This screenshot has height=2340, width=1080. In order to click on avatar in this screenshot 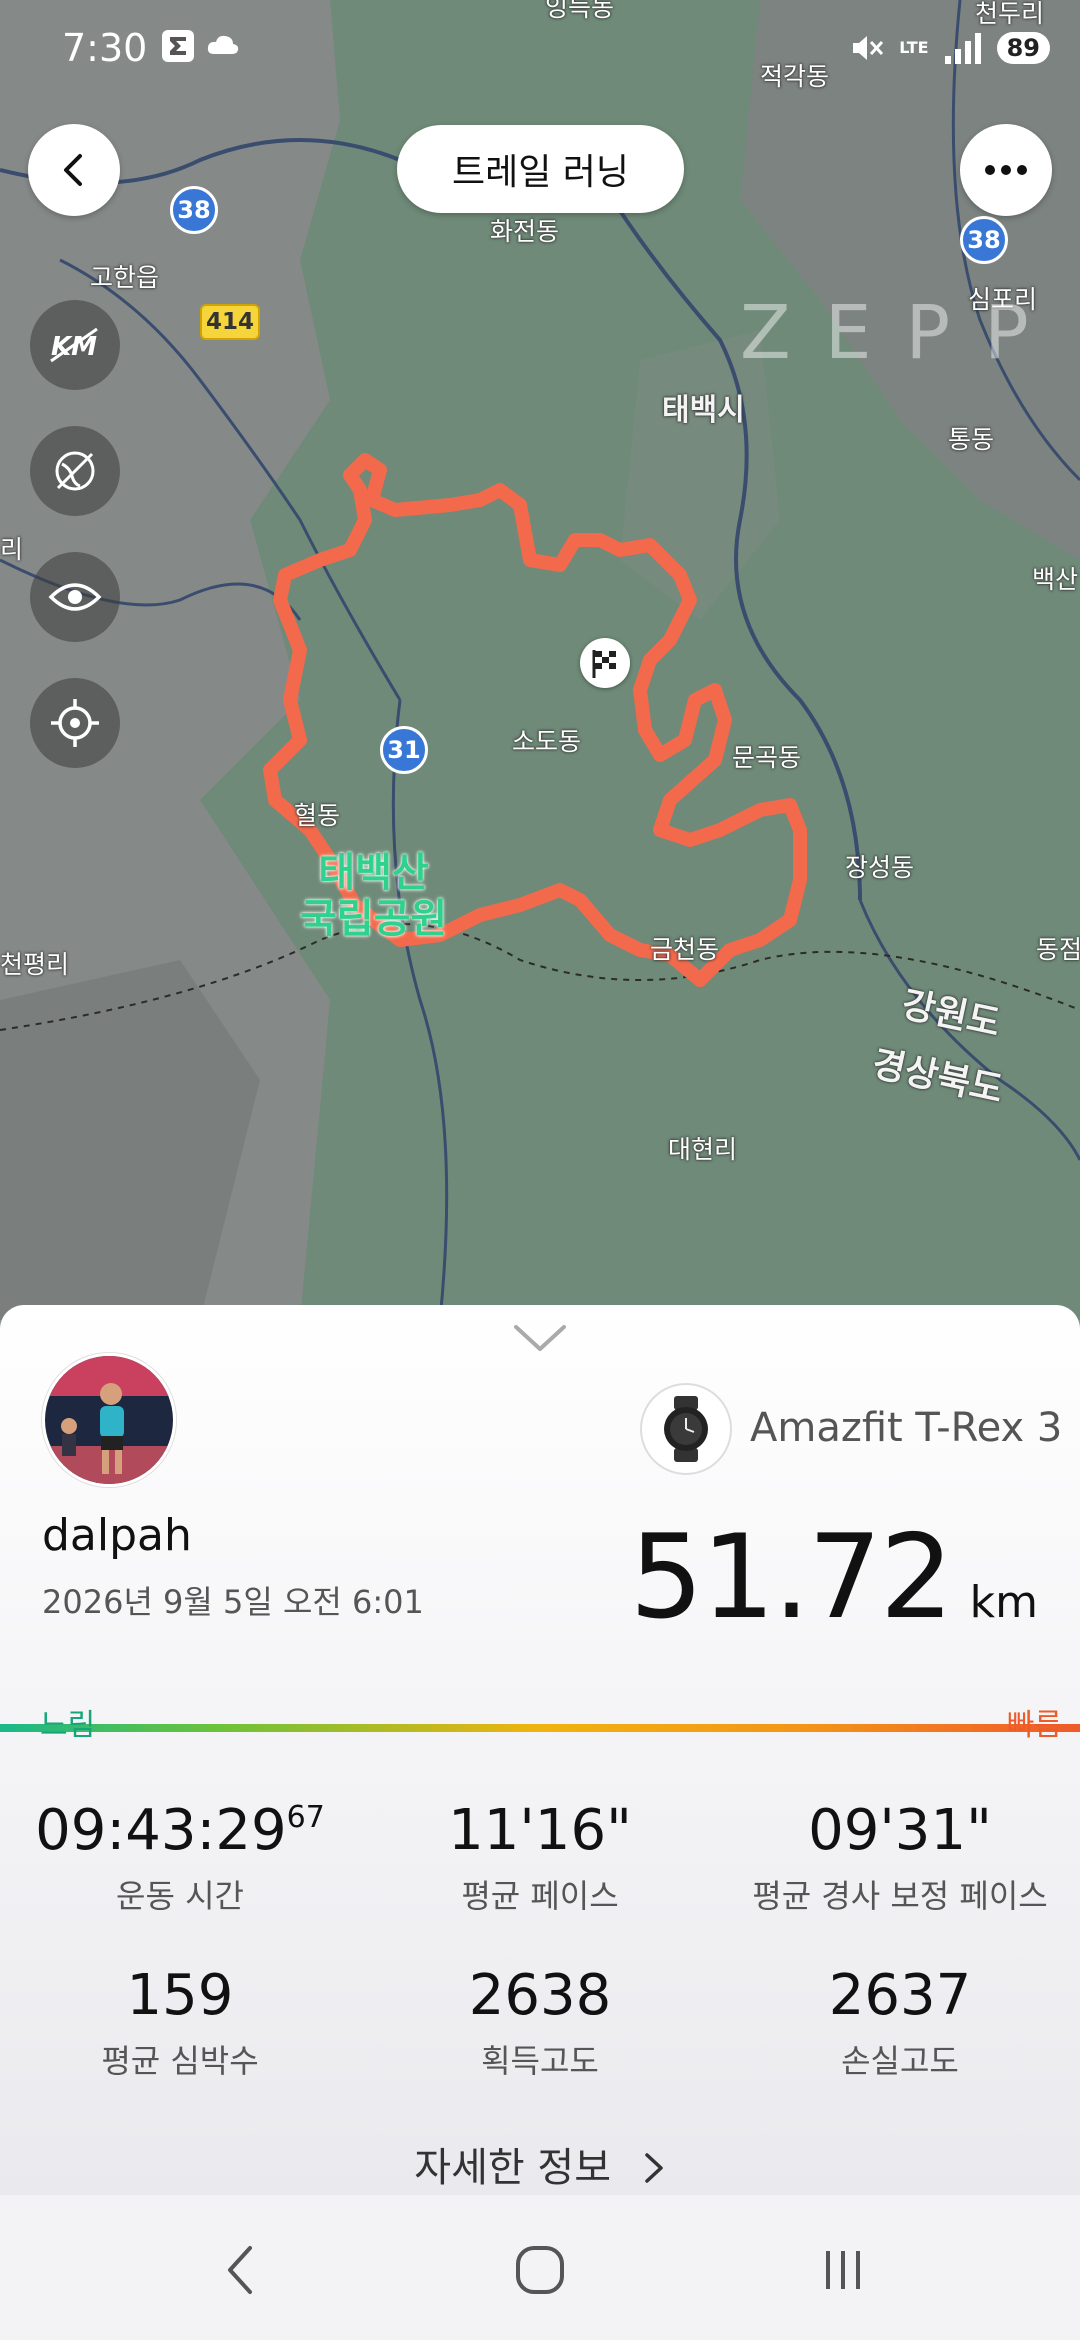, I will do `click(109, 1420)`.